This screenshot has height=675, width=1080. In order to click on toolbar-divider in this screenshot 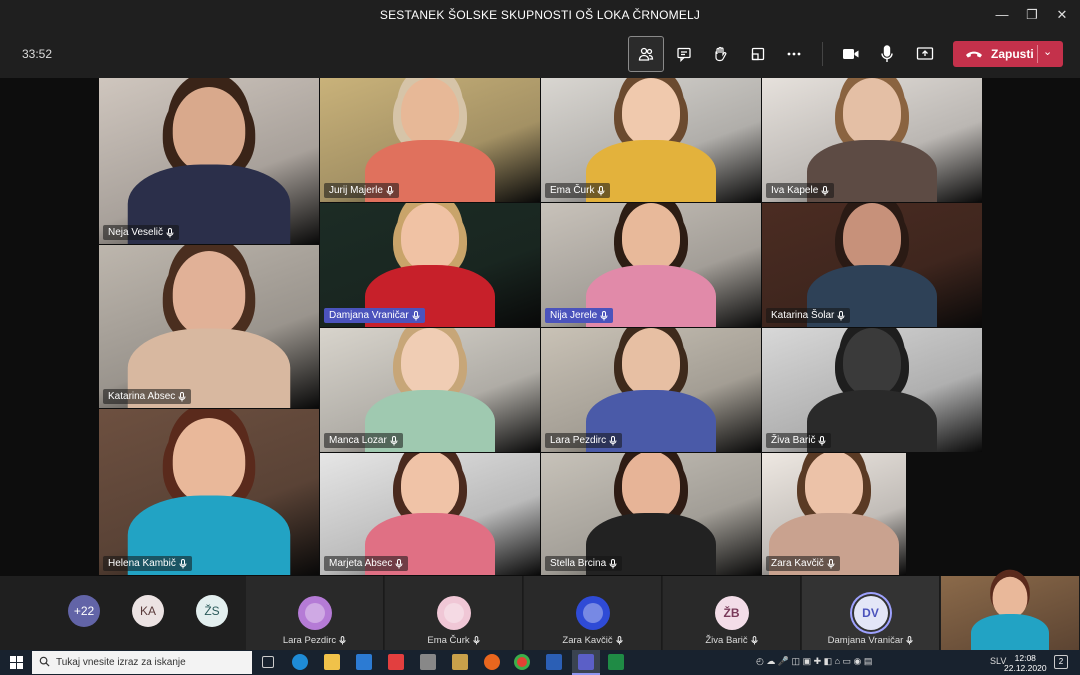, I will do `click(822, 54)`.